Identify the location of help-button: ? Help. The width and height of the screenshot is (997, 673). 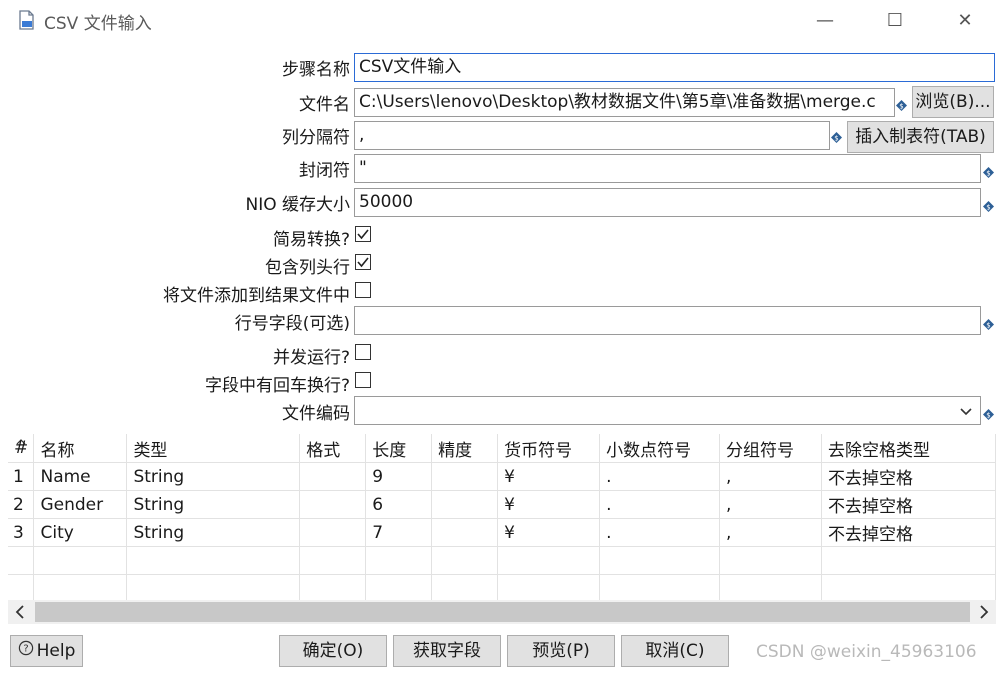
(46, 651).